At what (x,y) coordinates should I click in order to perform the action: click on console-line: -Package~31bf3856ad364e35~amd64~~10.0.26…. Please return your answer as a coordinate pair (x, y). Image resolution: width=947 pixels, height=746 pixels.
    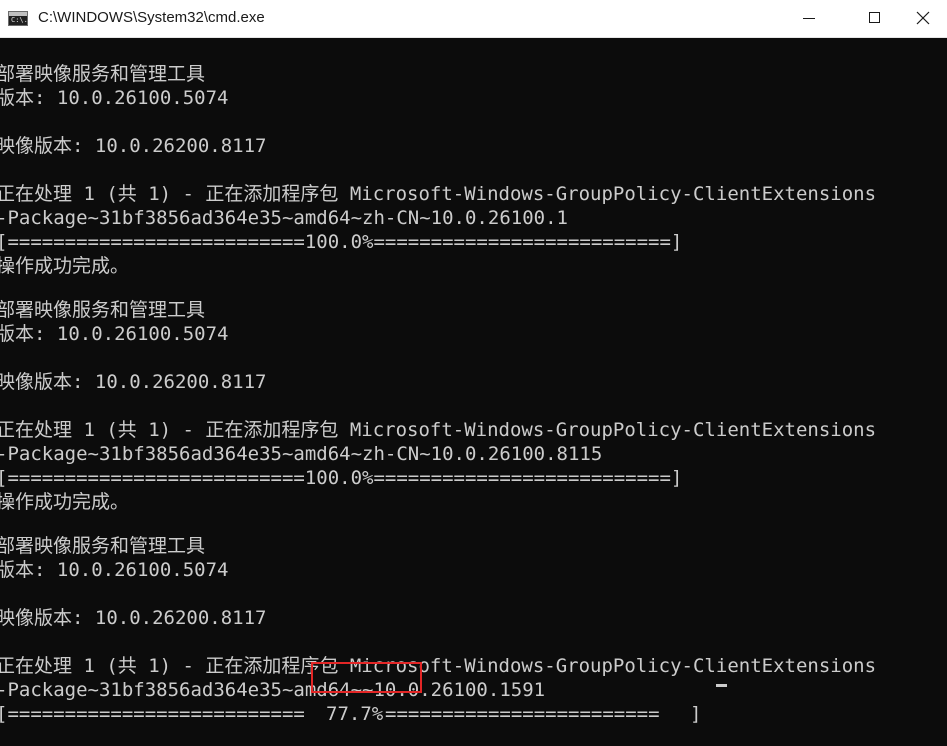
    Looking at the image, I should click on (273, 690).